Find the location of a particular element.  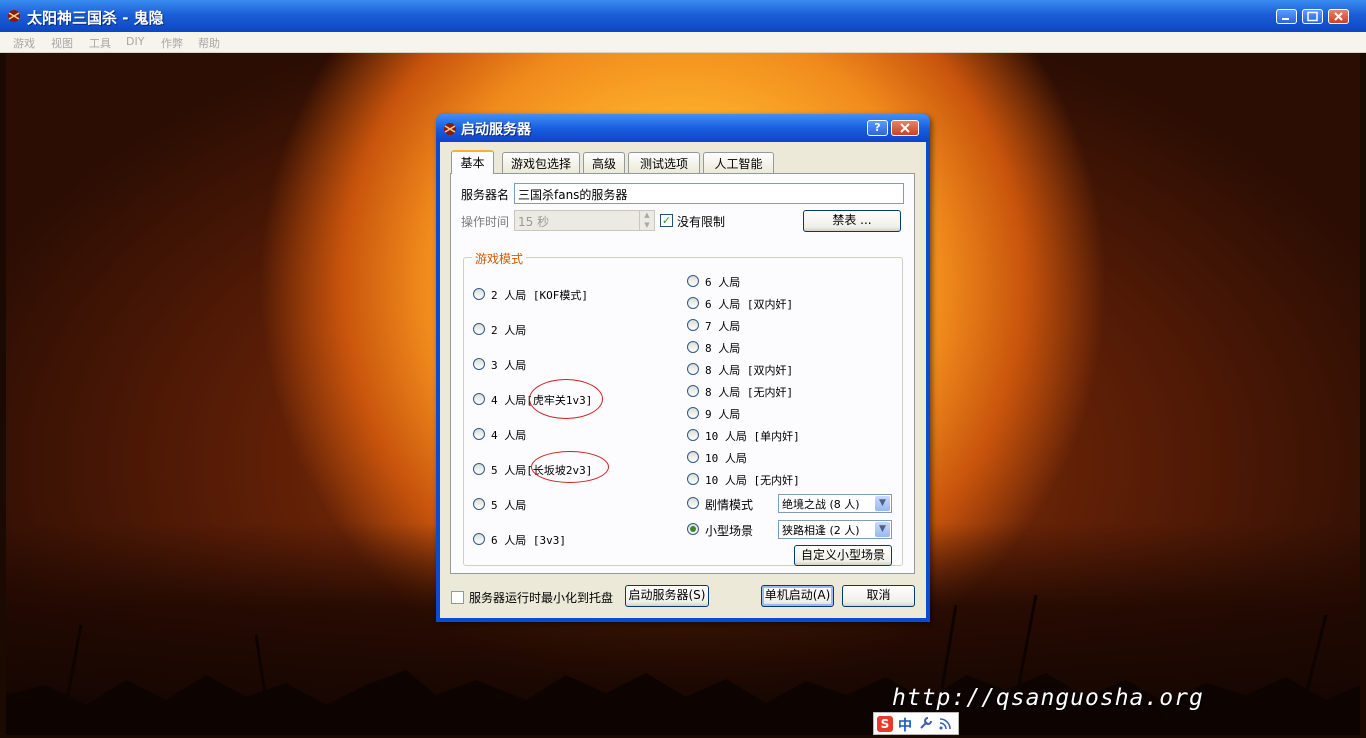

menu-help: 帮助 is located at coordinates (209, 43).